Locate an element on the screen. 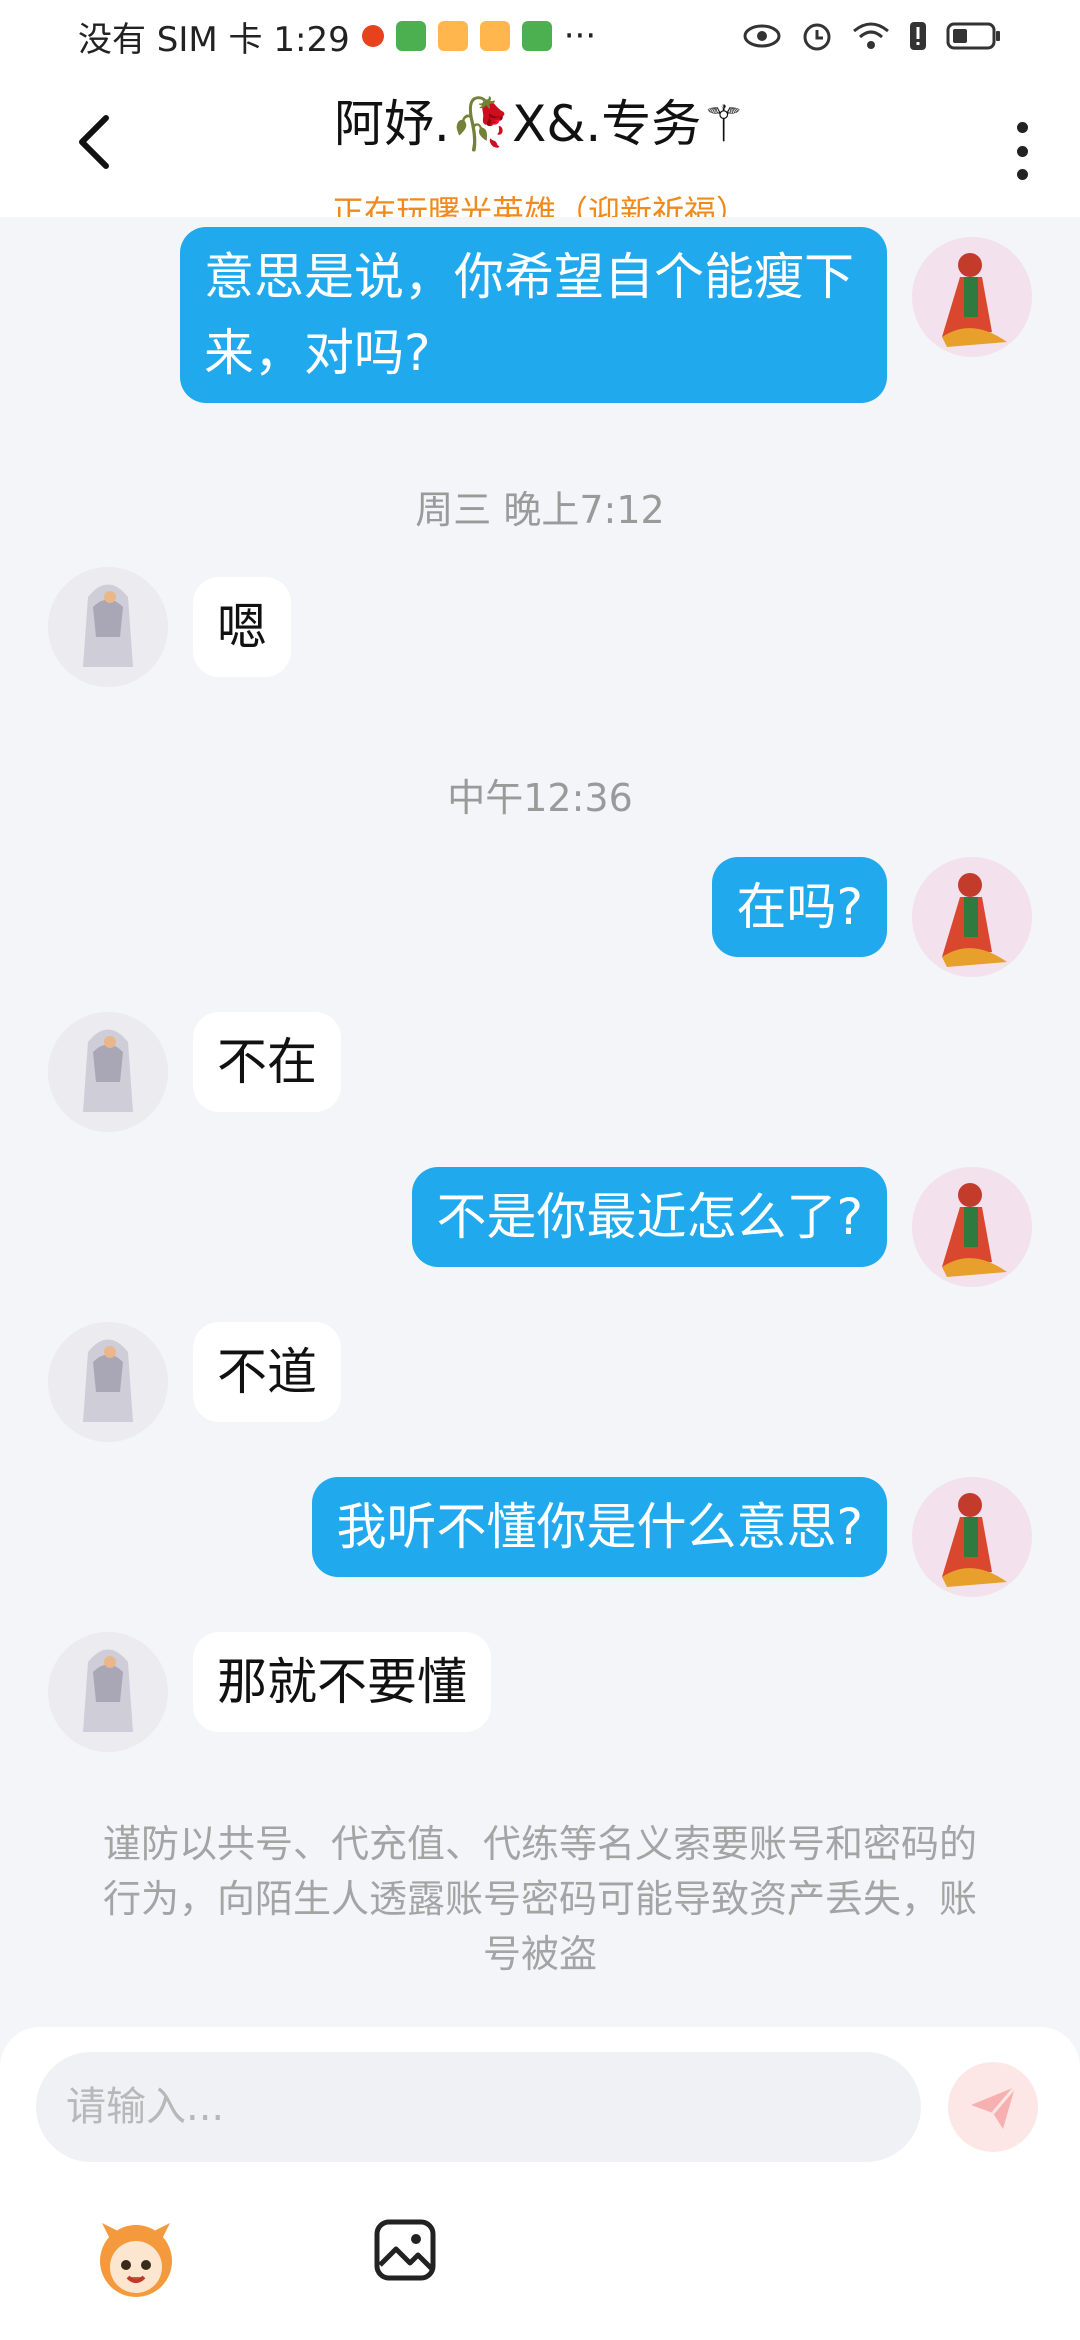  more-vertical-icon is located at coordinates (1022, 127).